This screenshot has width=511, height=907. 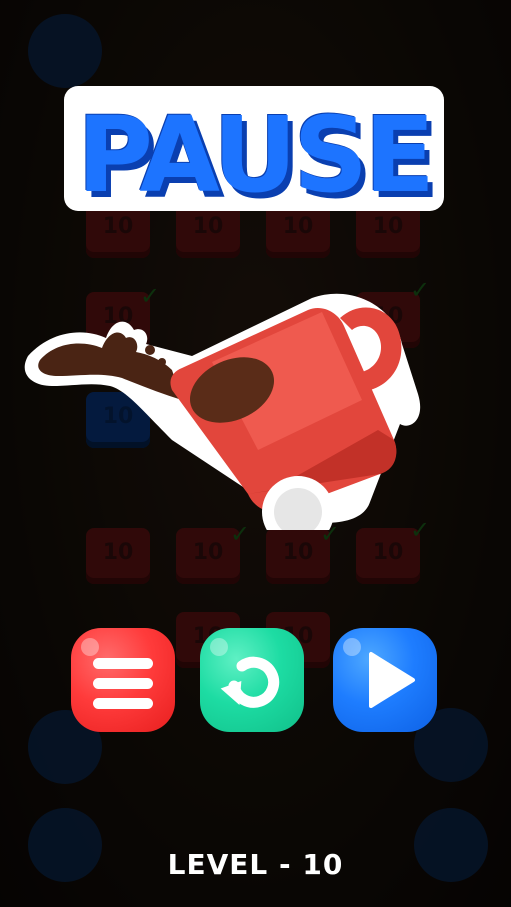 I want to click on pause-title-box: PAUSE, so click(x=254, y=151).